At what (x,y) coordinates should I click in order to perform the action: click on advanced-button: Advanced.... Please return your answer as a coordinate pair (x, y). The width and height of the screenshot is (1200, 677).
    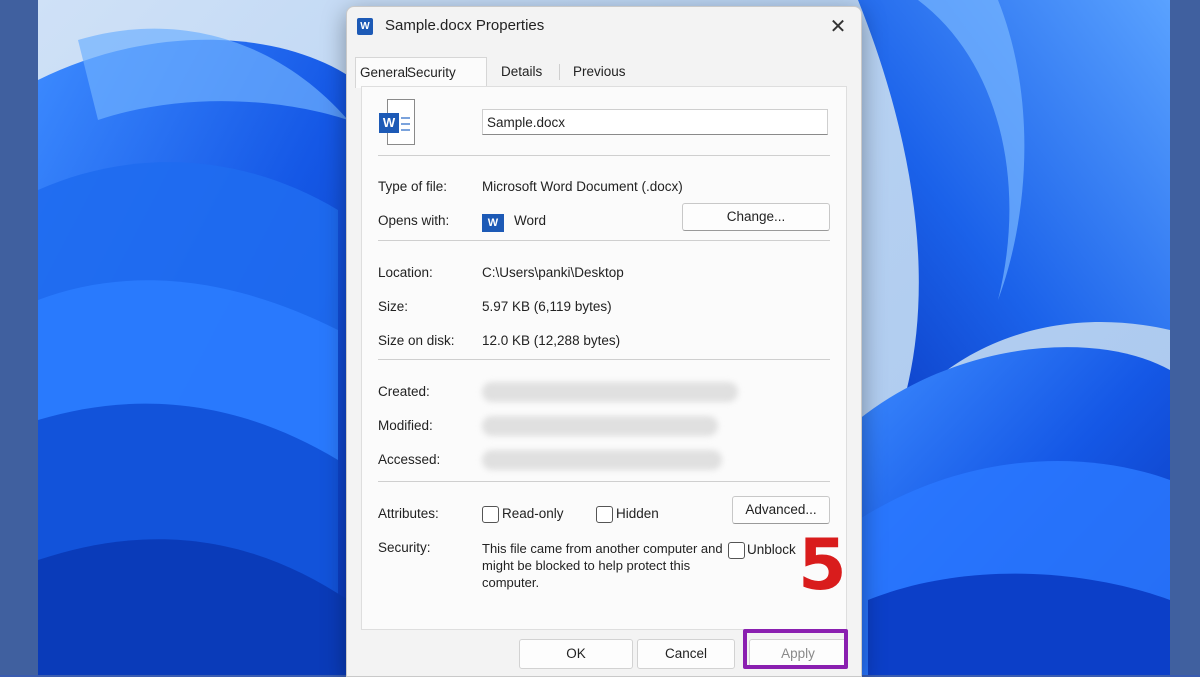
    Looking at the image, I should click on (781, 510).